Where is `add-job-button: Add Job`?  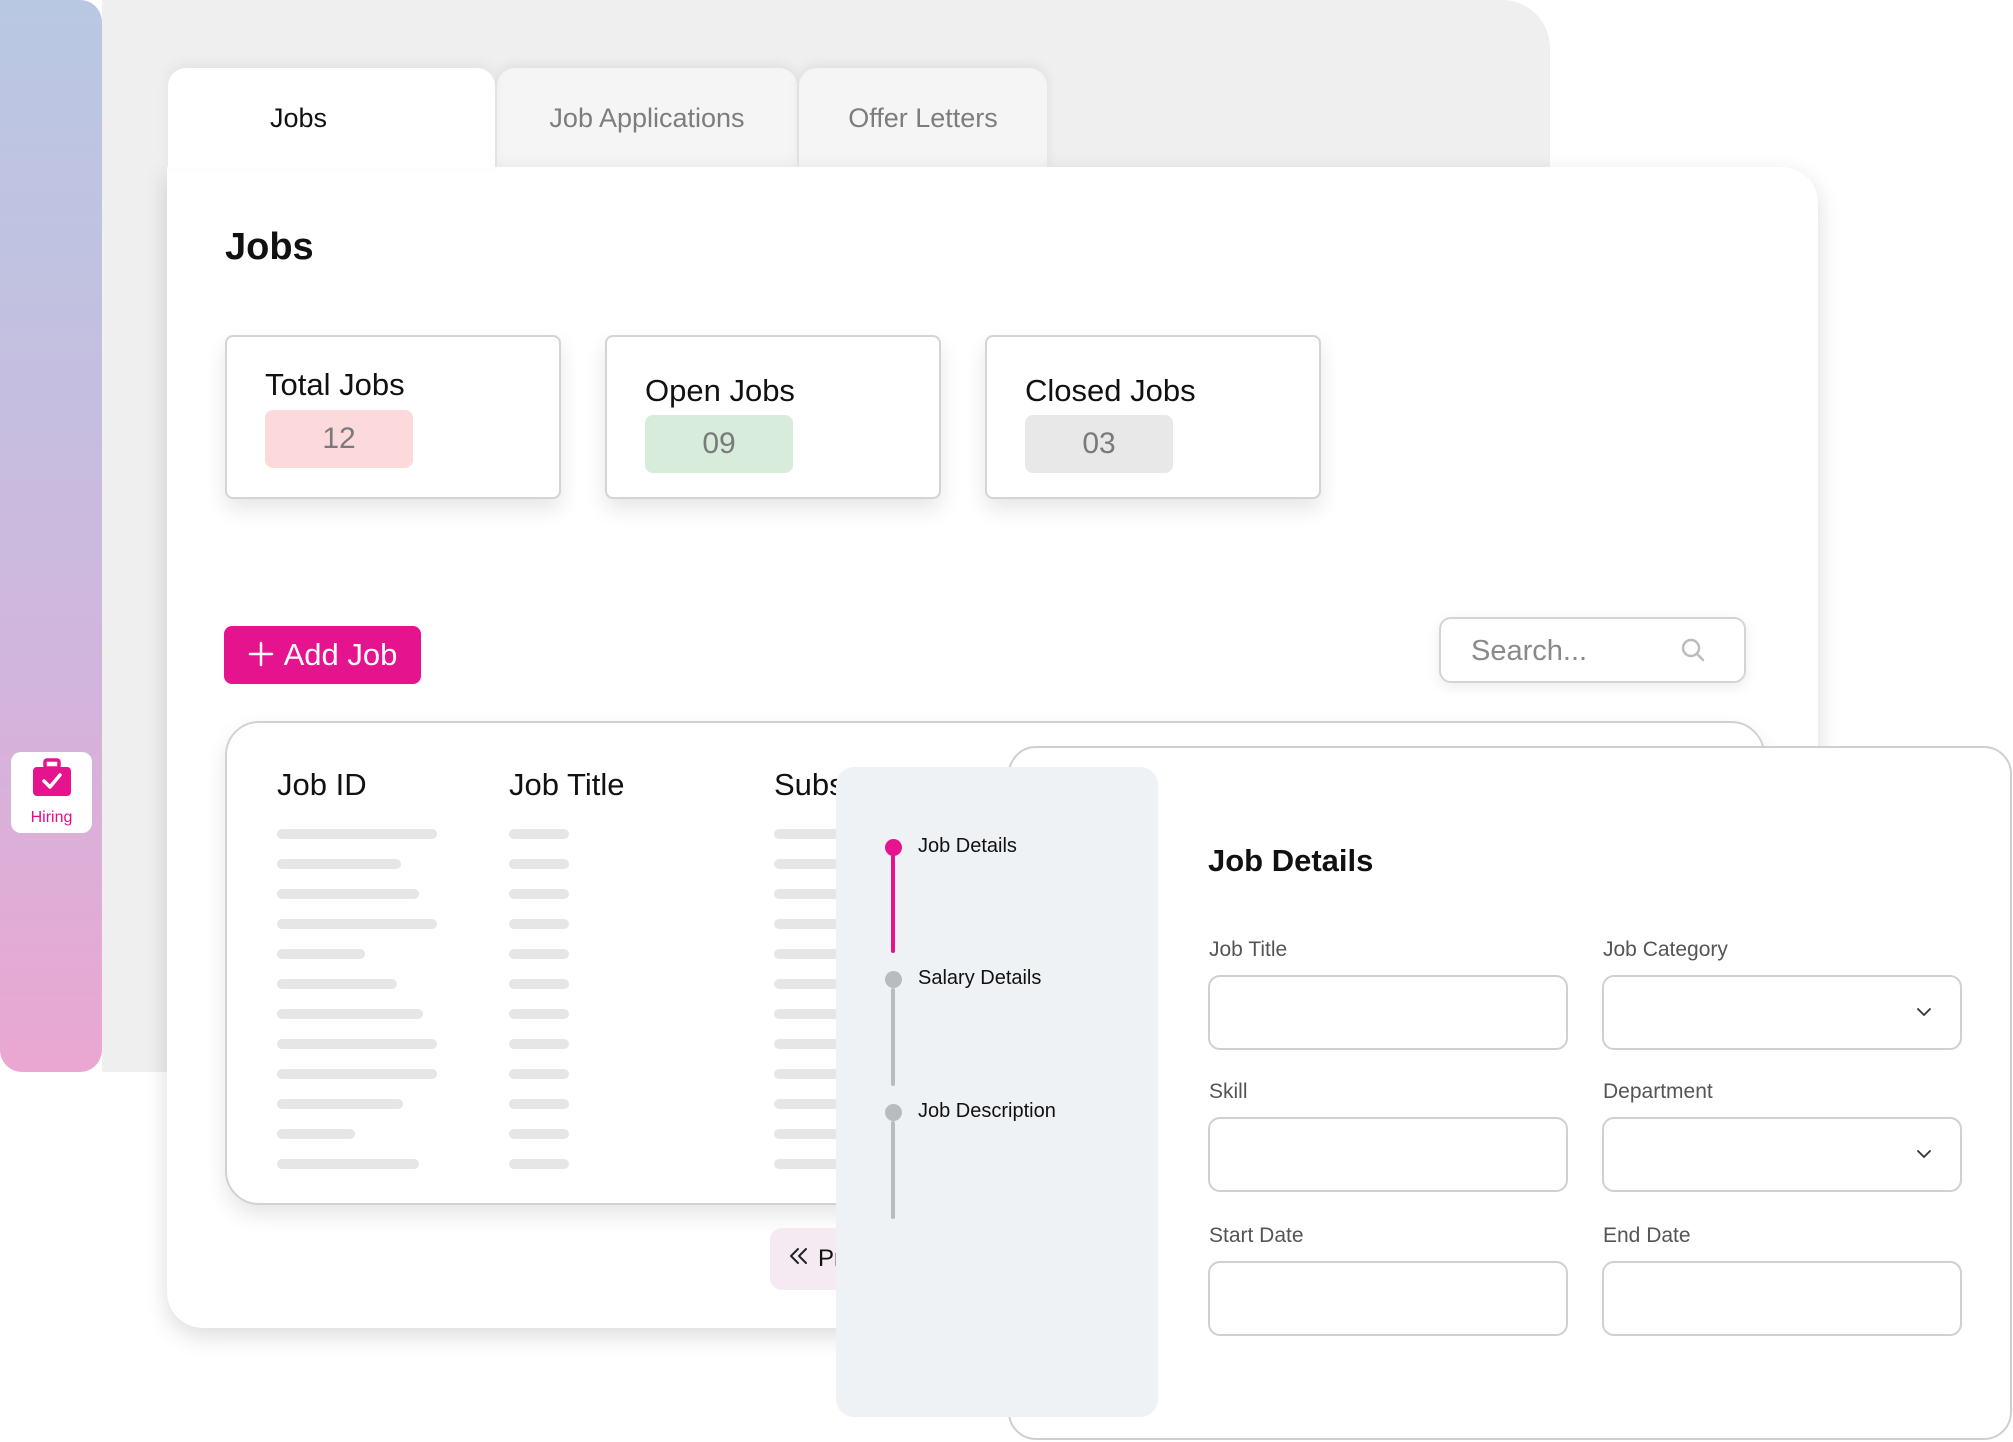 add-job-button: Add Job is located at coordinates (322, 655).